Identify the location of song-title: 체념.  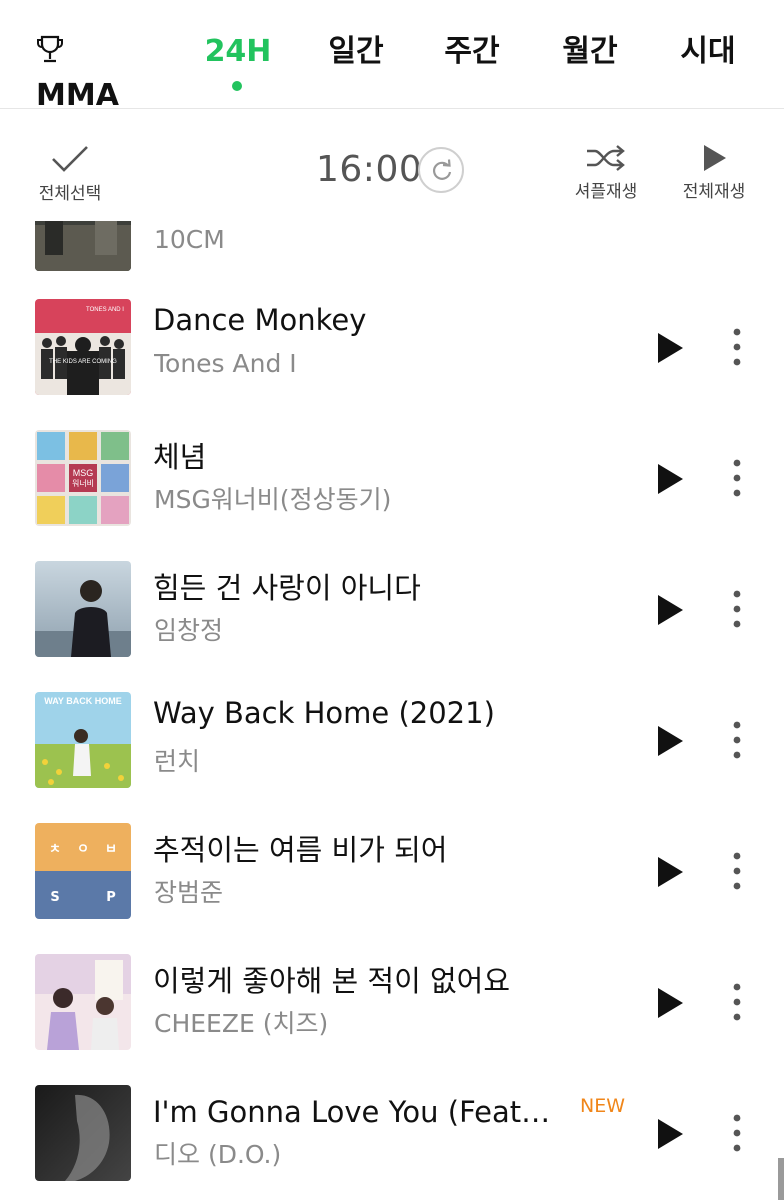
(363, 455).